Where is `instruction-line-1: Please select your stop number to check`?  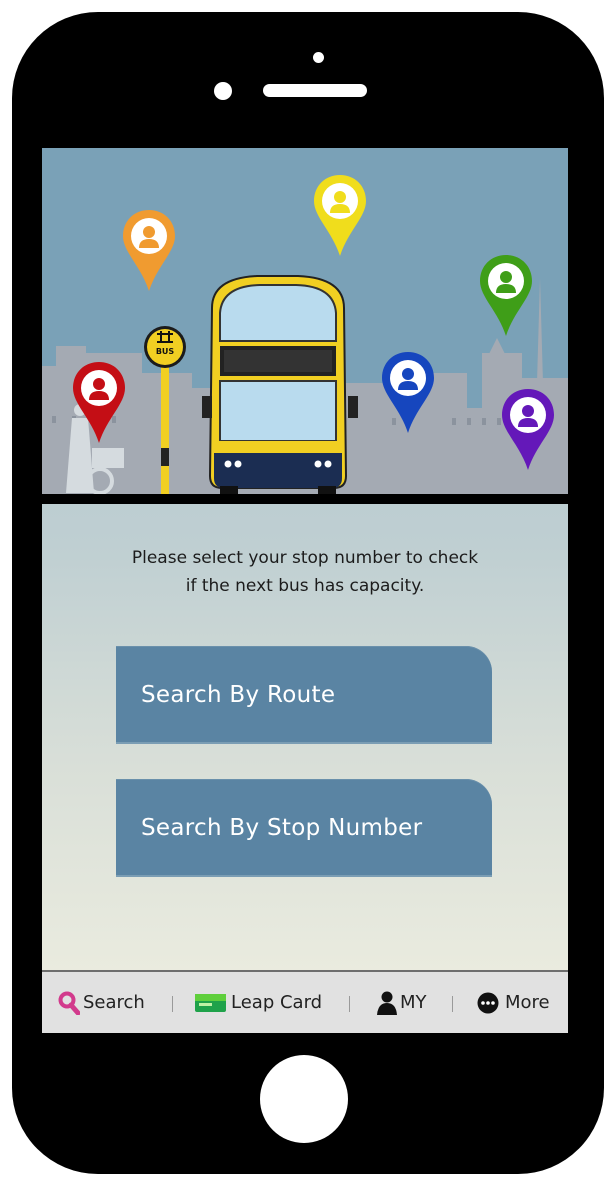
instruction-line-1: Please select your stop number to check is located at coordinates (305, 558).